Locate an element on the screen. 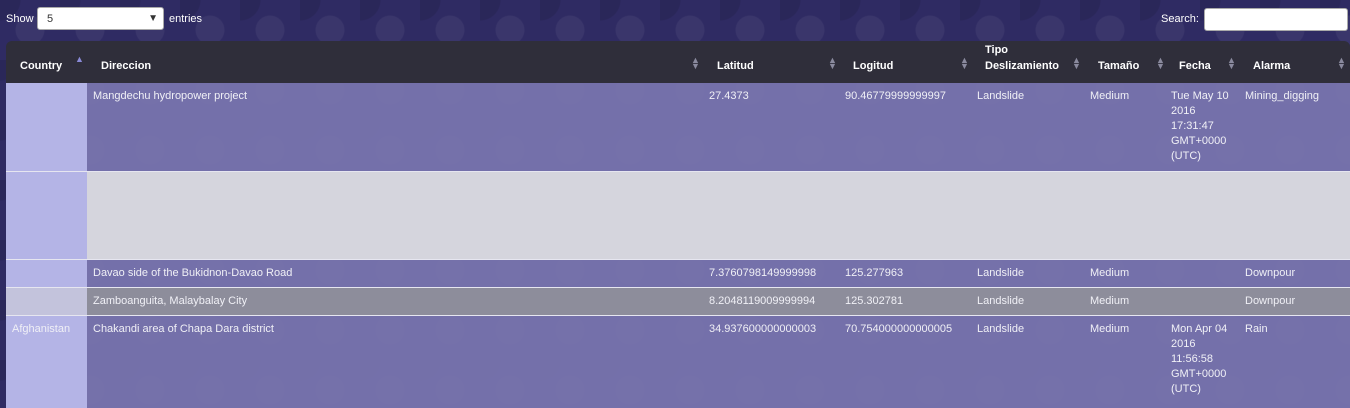  alarma-cell: Mining_digging is located at coordinates (1282, 96).